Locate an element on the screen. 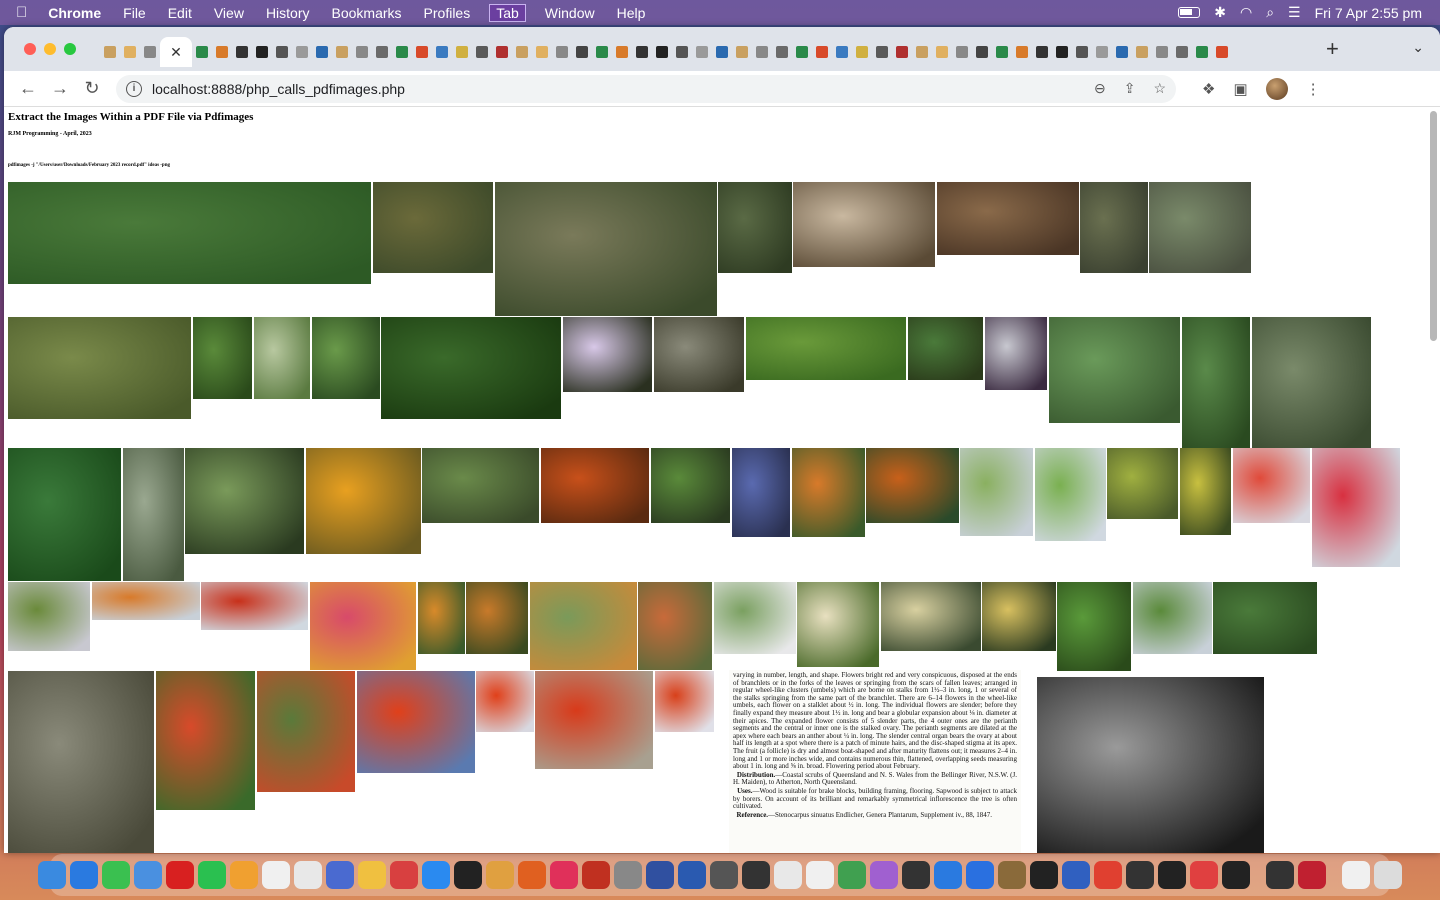 This screenshot has width=1440, height=900. url-text: localhost:8888/php_calls_pdfimages.php is located at coordinates (278, 89).